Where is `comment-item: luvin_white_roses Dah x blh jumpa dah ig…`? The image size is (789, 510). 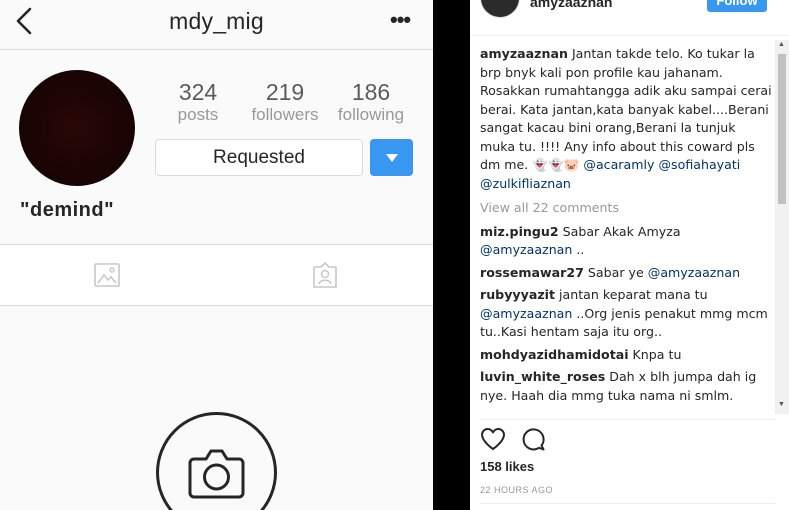 comment-item: luvin_white_roses Dah x blh jumpa dah ig… is located at coordinates (626, 386).